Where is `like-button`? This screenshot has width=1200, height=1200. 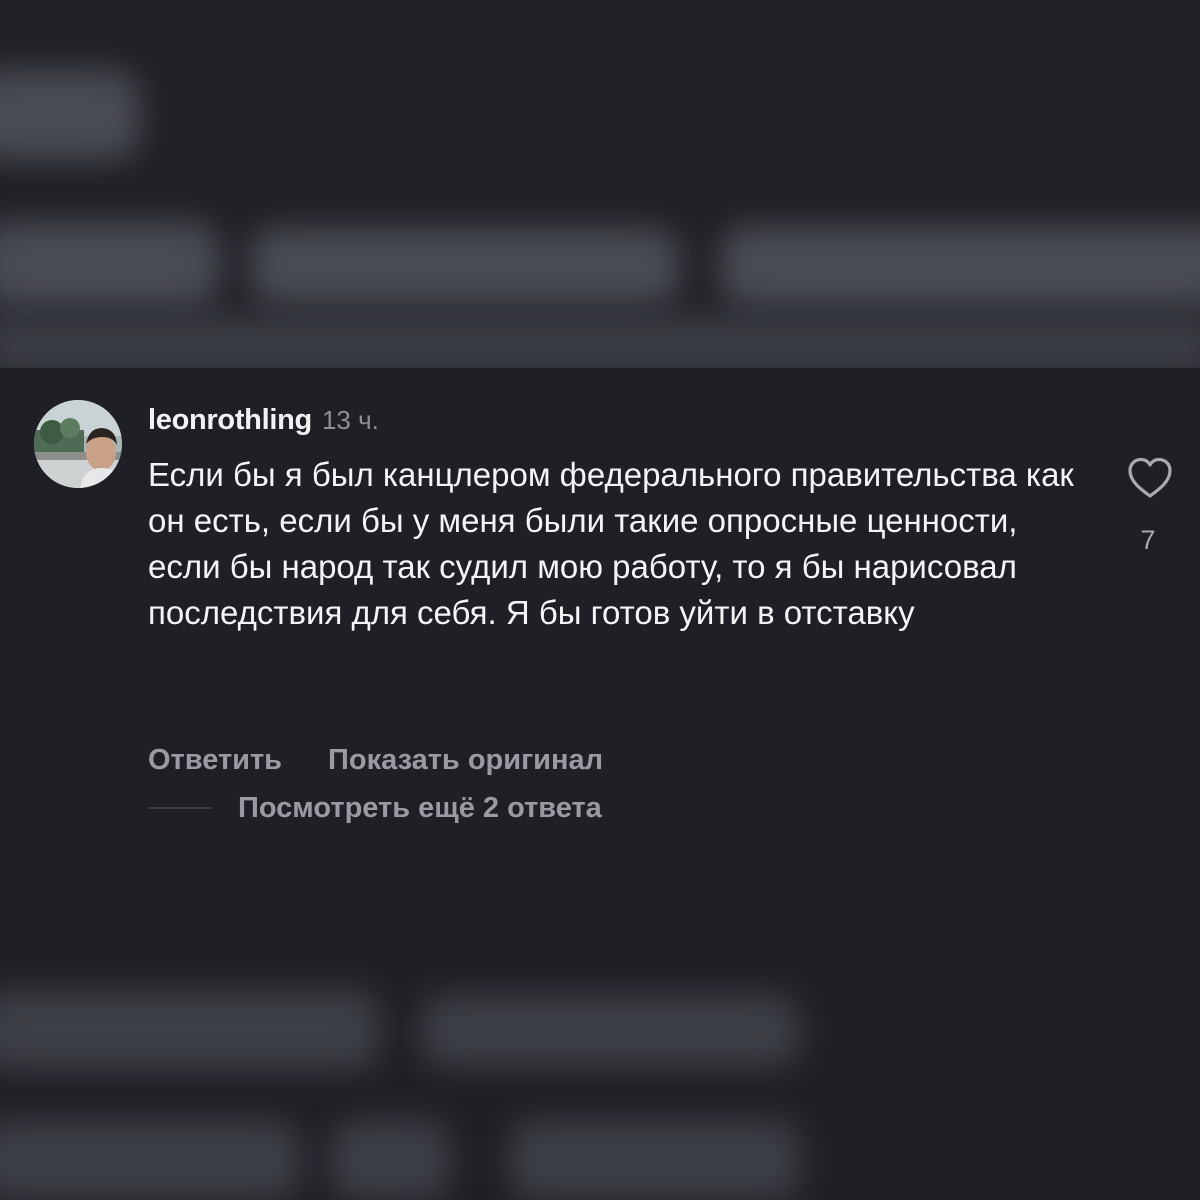 like-button is located at coordinates (1150, 478).